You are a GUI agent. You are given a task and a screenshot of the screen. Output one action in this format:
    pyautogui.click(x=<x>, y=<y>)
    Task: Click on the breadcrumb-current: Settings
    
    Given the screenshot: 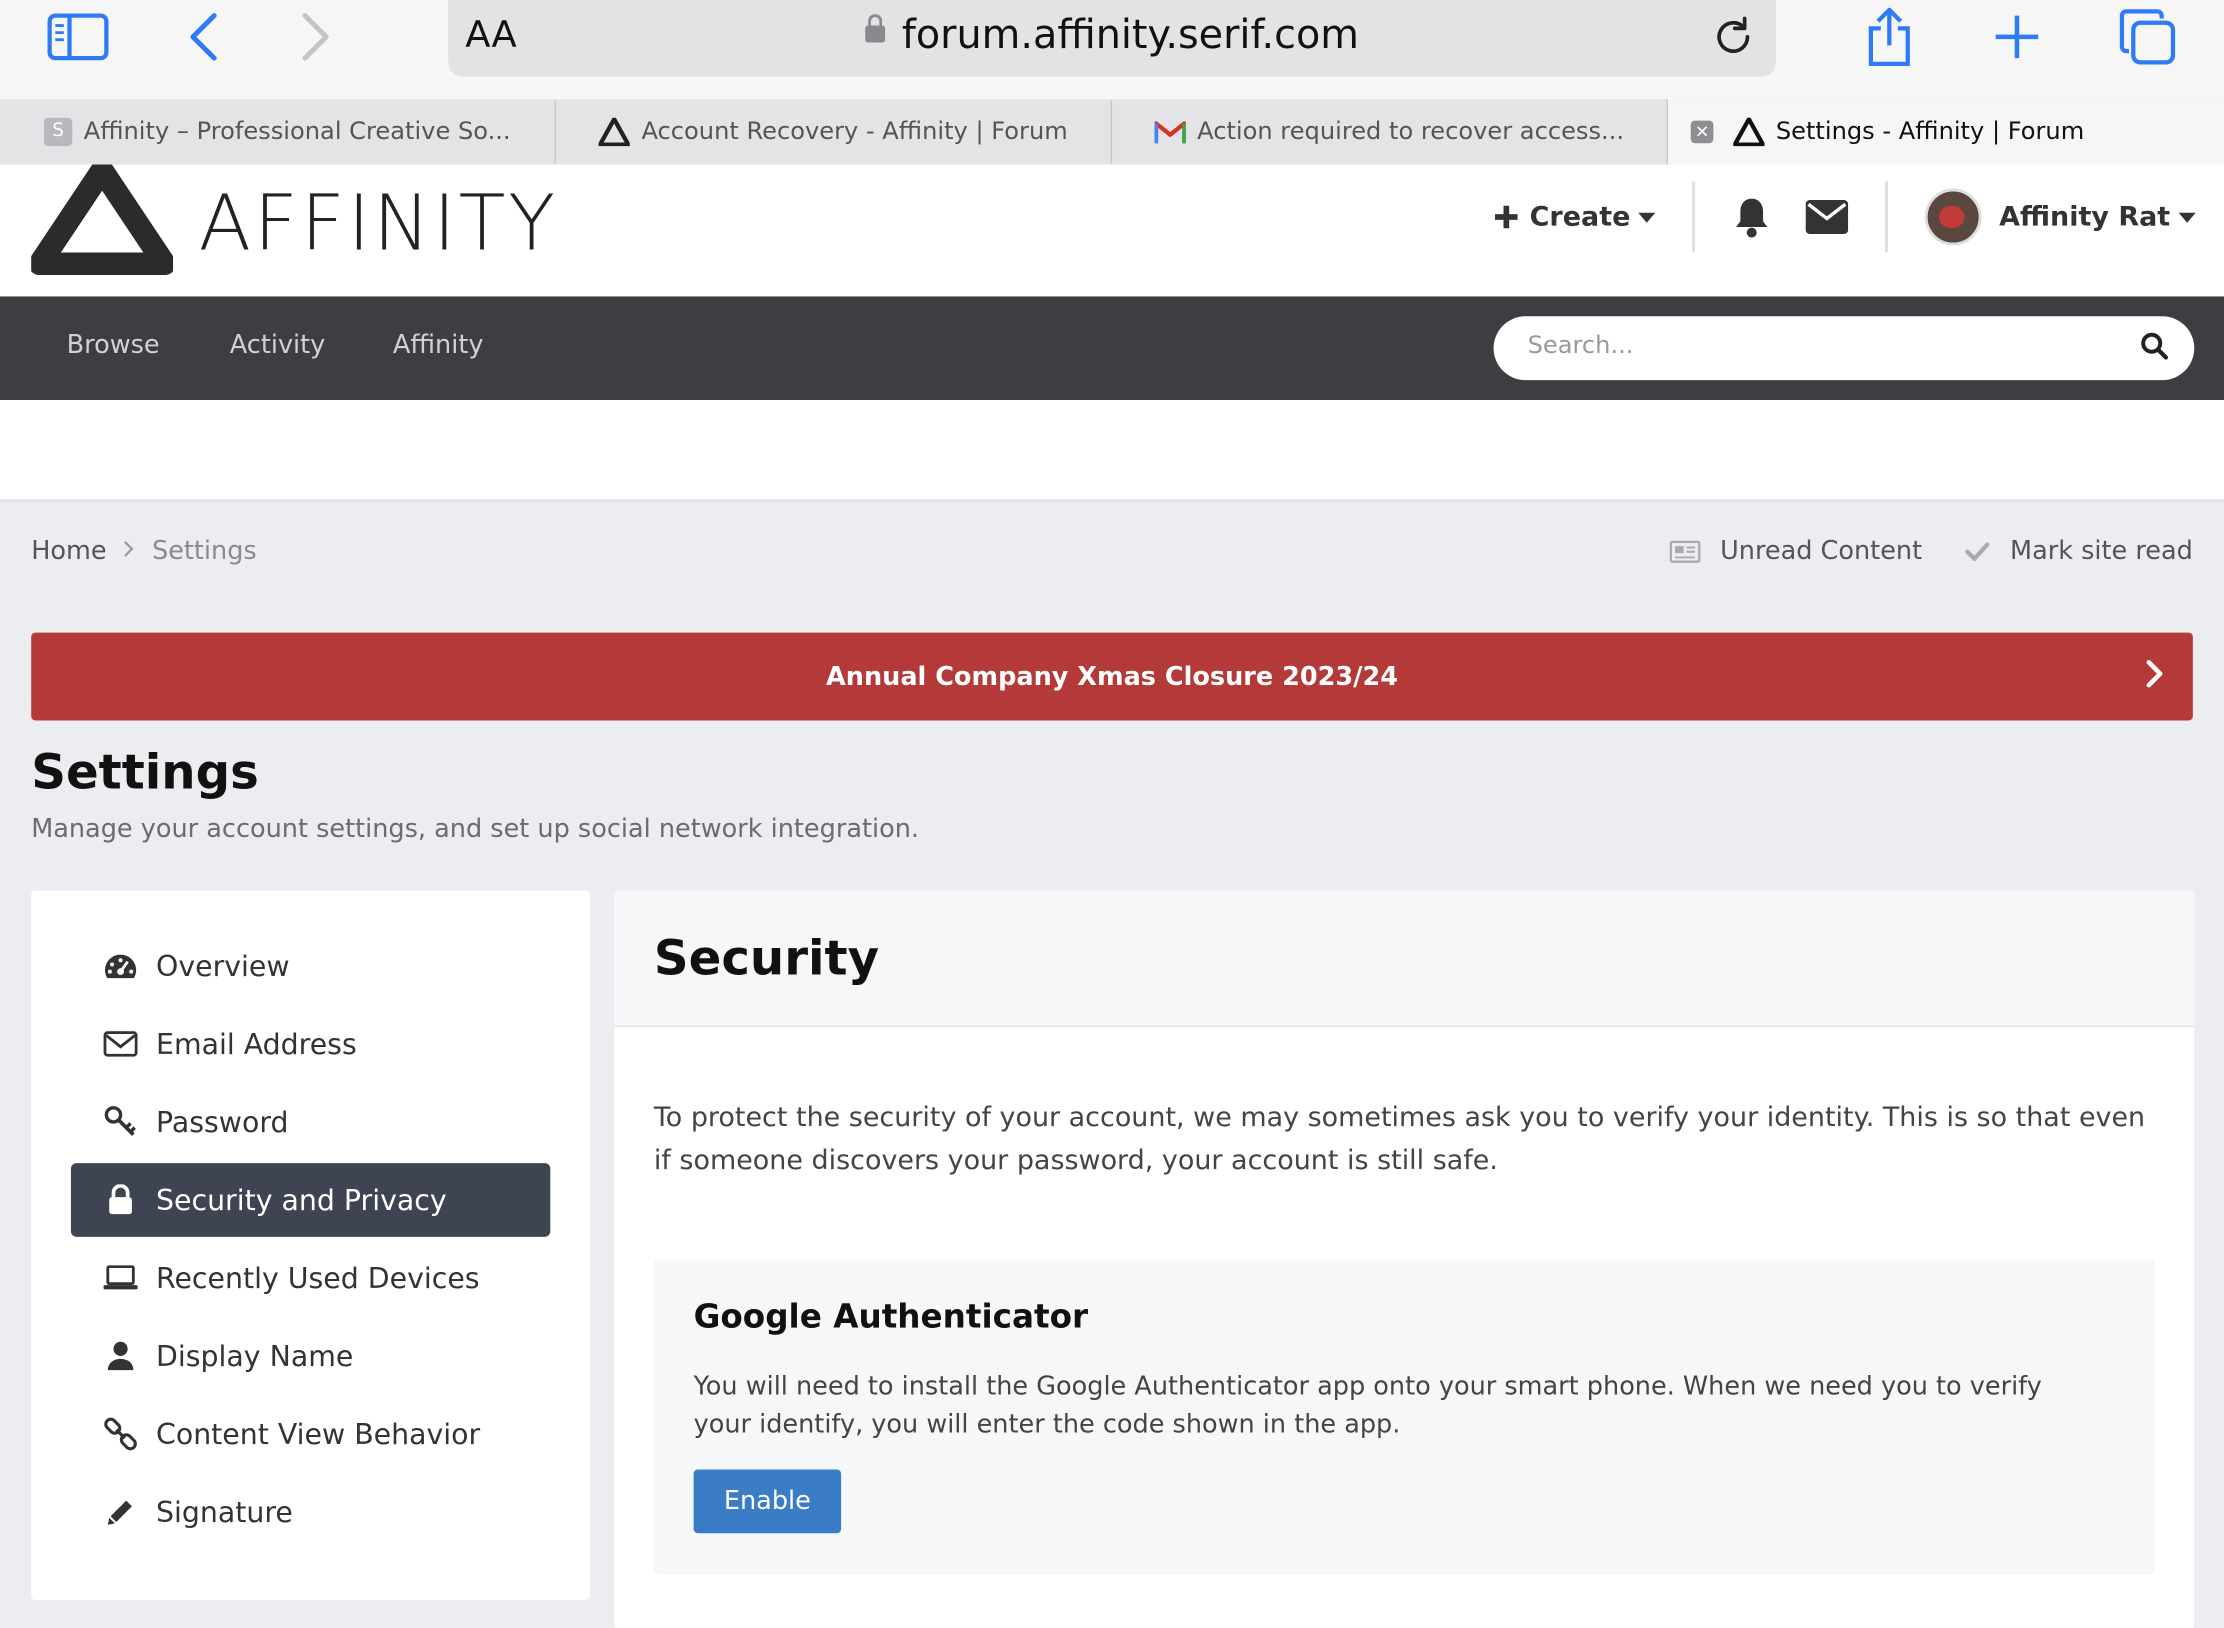 What is the action you would take?
    pyautogui.click(x=204, y=551)
    